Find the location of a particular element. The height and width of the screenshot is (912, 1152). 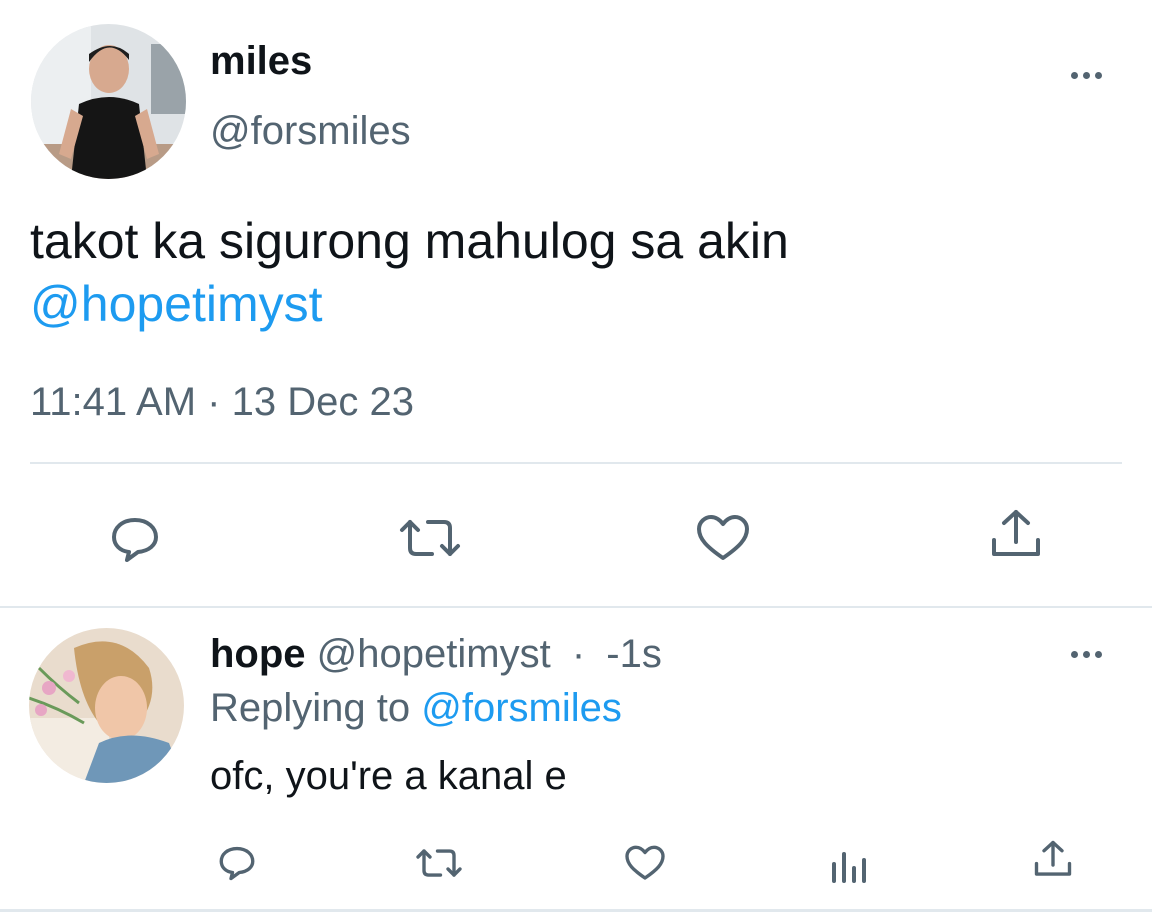

tweet-time: 11:41 AM is located at coordinates (113, 402).